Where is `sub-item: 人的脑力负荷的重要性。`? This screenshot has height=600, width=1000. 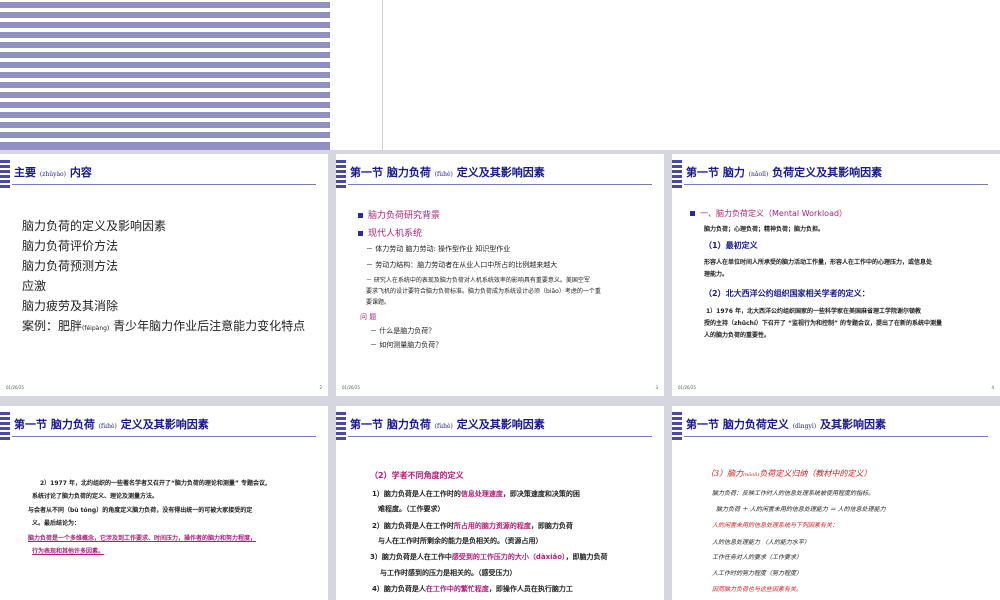
sub-item: 人的脑力负荷的重要性。 is located at coordinates (737, 335).